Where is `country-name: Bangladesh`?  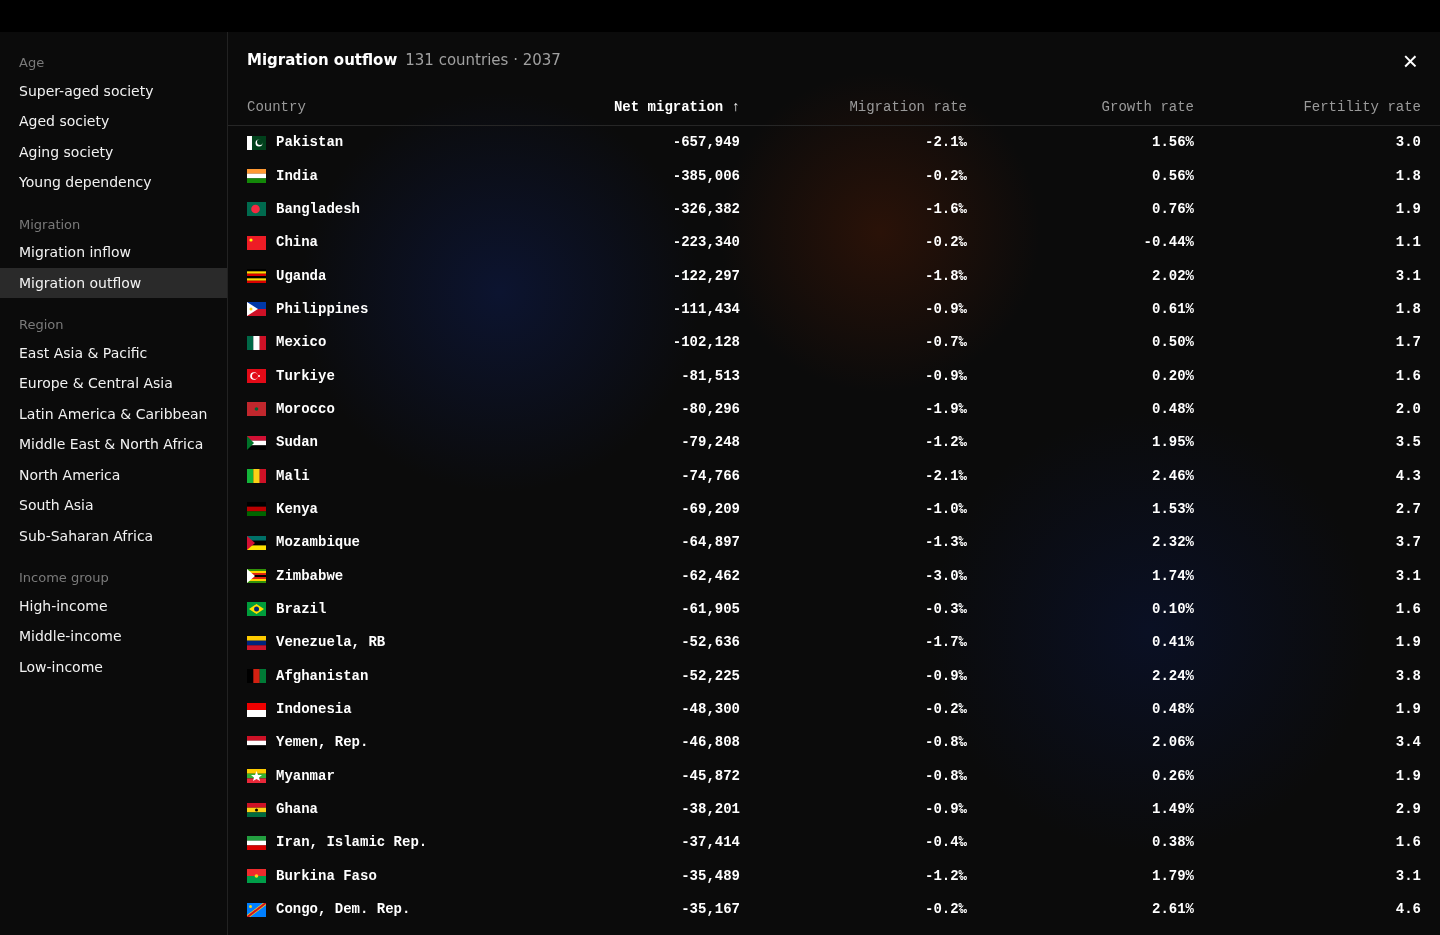
country-name: Bangladesh is located at coordinates (318, 209).